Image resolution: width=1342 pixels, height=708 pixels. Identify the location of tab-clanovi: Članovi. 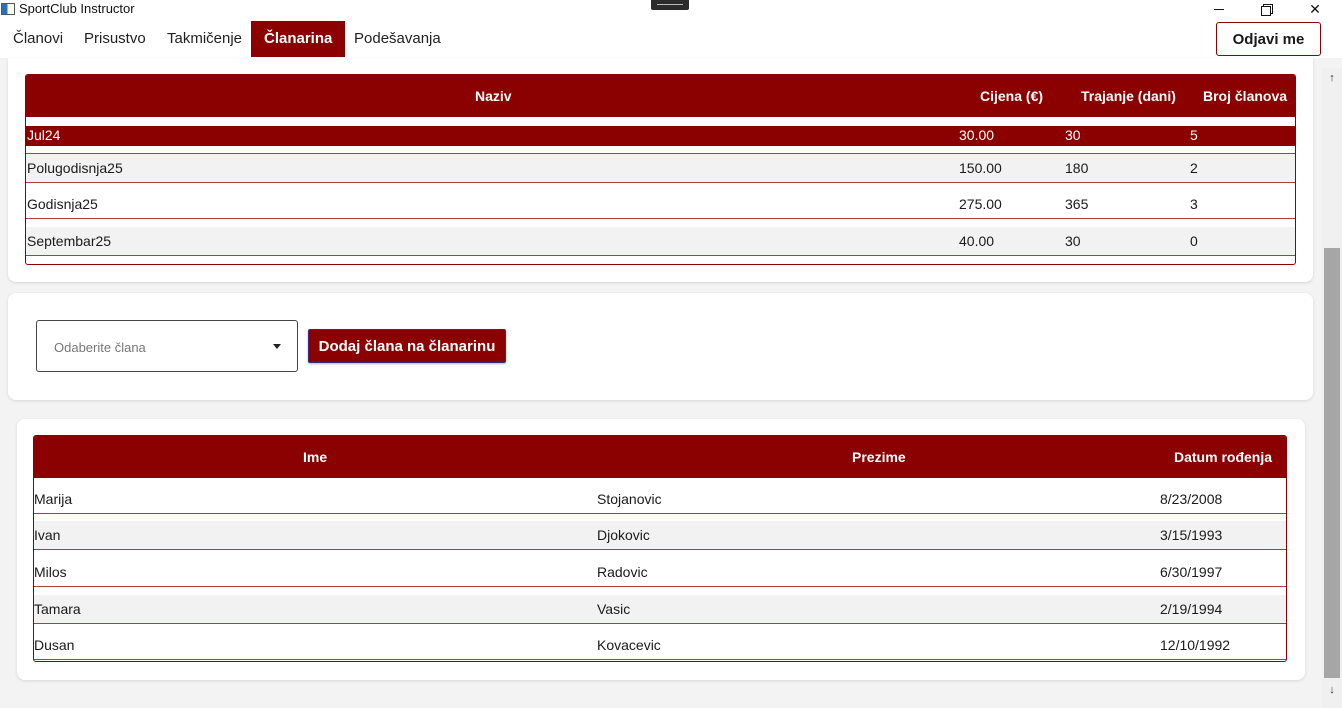
(38, 39).